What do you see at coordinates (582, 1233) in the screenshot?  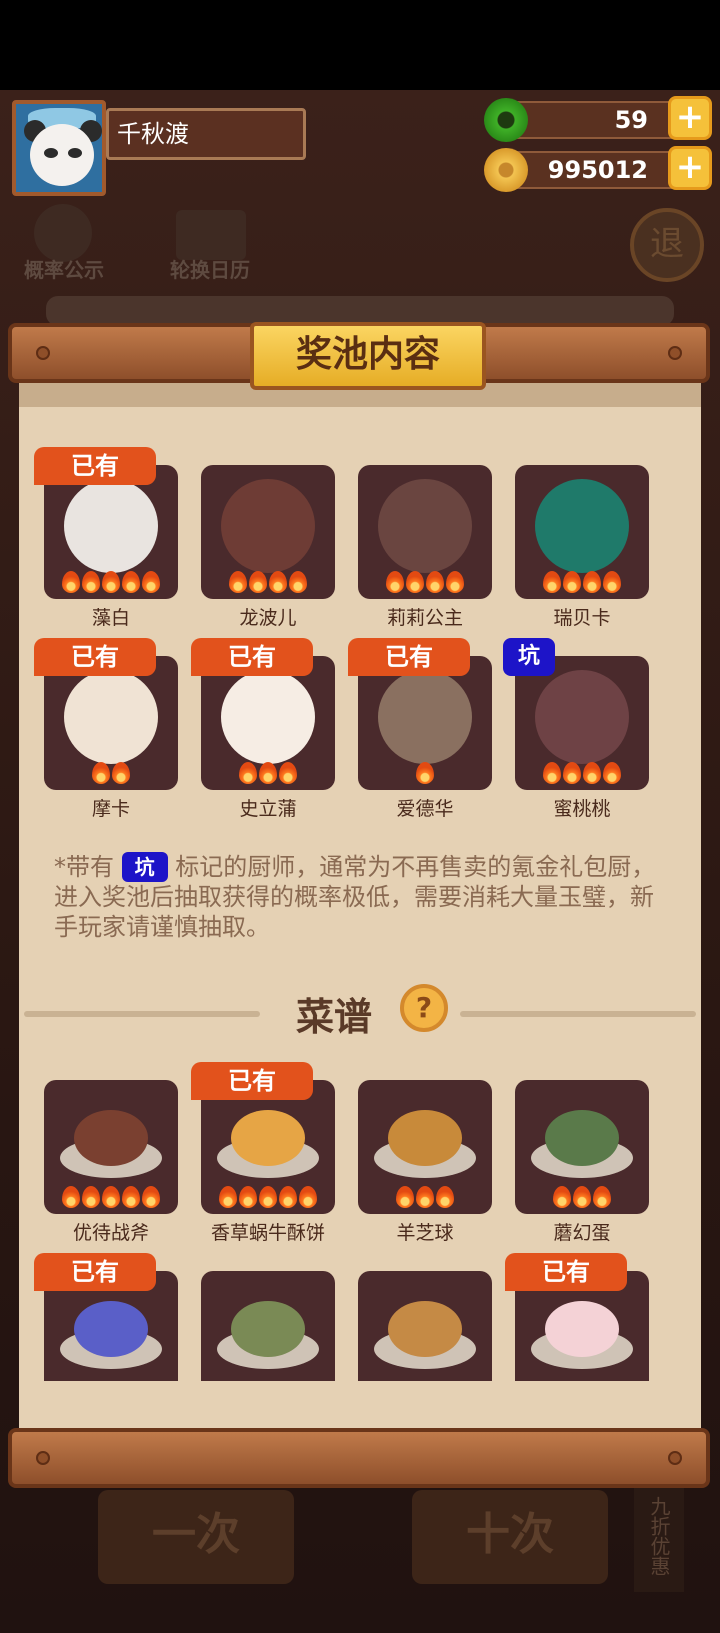 I see `recipe-name: 蘑幻蛋` at bounding box center [582, 1233].